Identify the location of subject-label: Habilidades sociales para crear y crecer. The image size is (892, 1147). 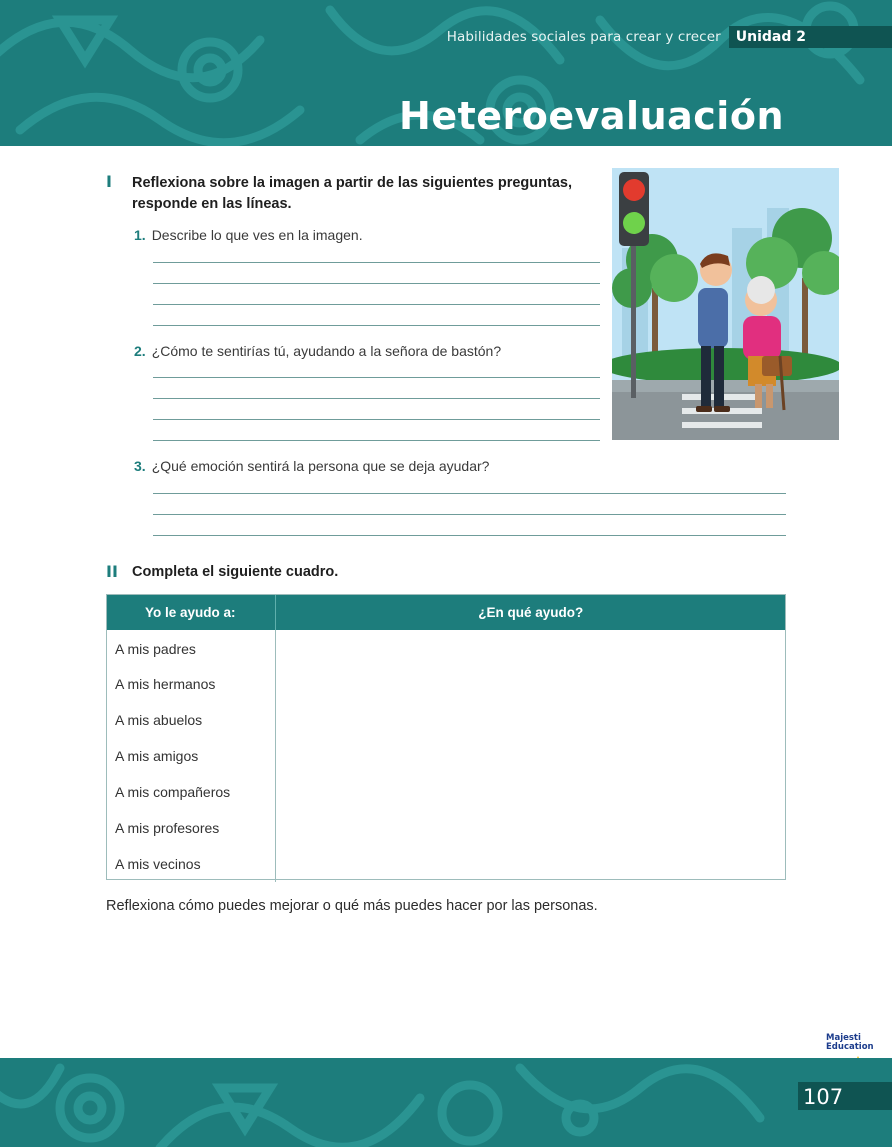
(583, 37).